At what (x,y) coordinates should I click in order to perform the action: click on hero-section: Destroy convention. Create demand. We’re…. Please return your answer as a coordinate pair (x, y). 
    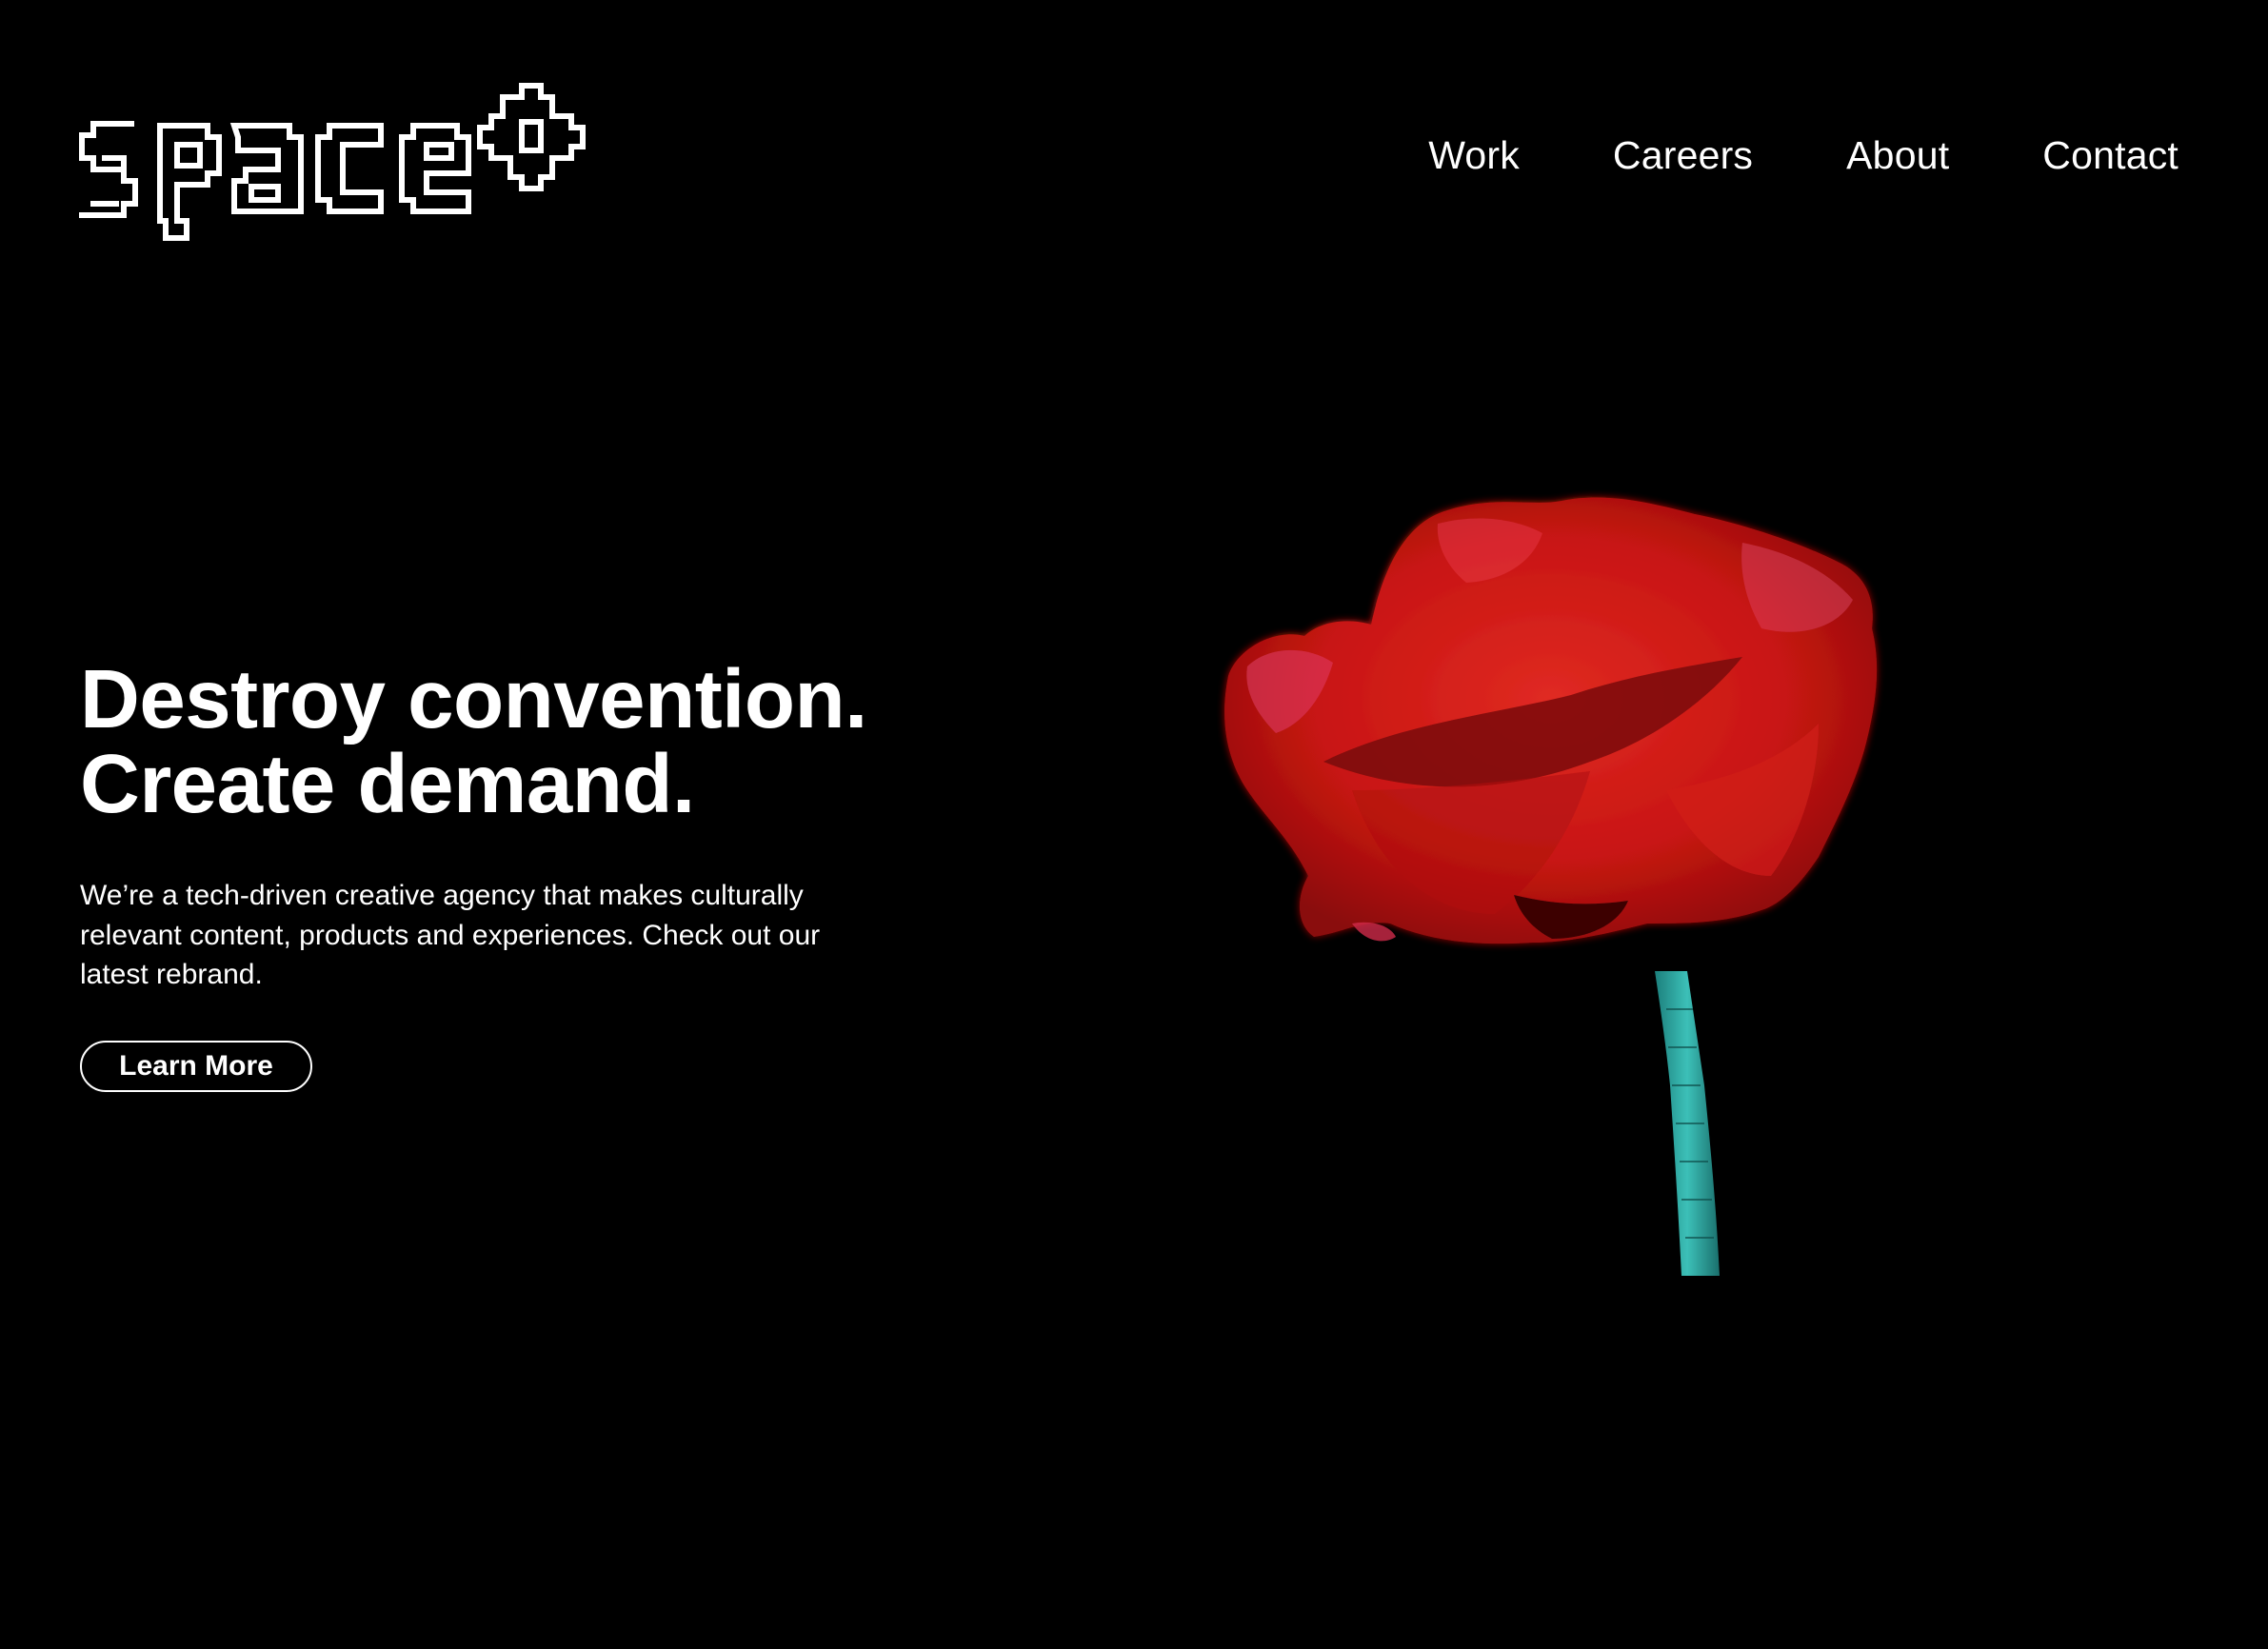
    Looking at the image, I should click on (508, 874).